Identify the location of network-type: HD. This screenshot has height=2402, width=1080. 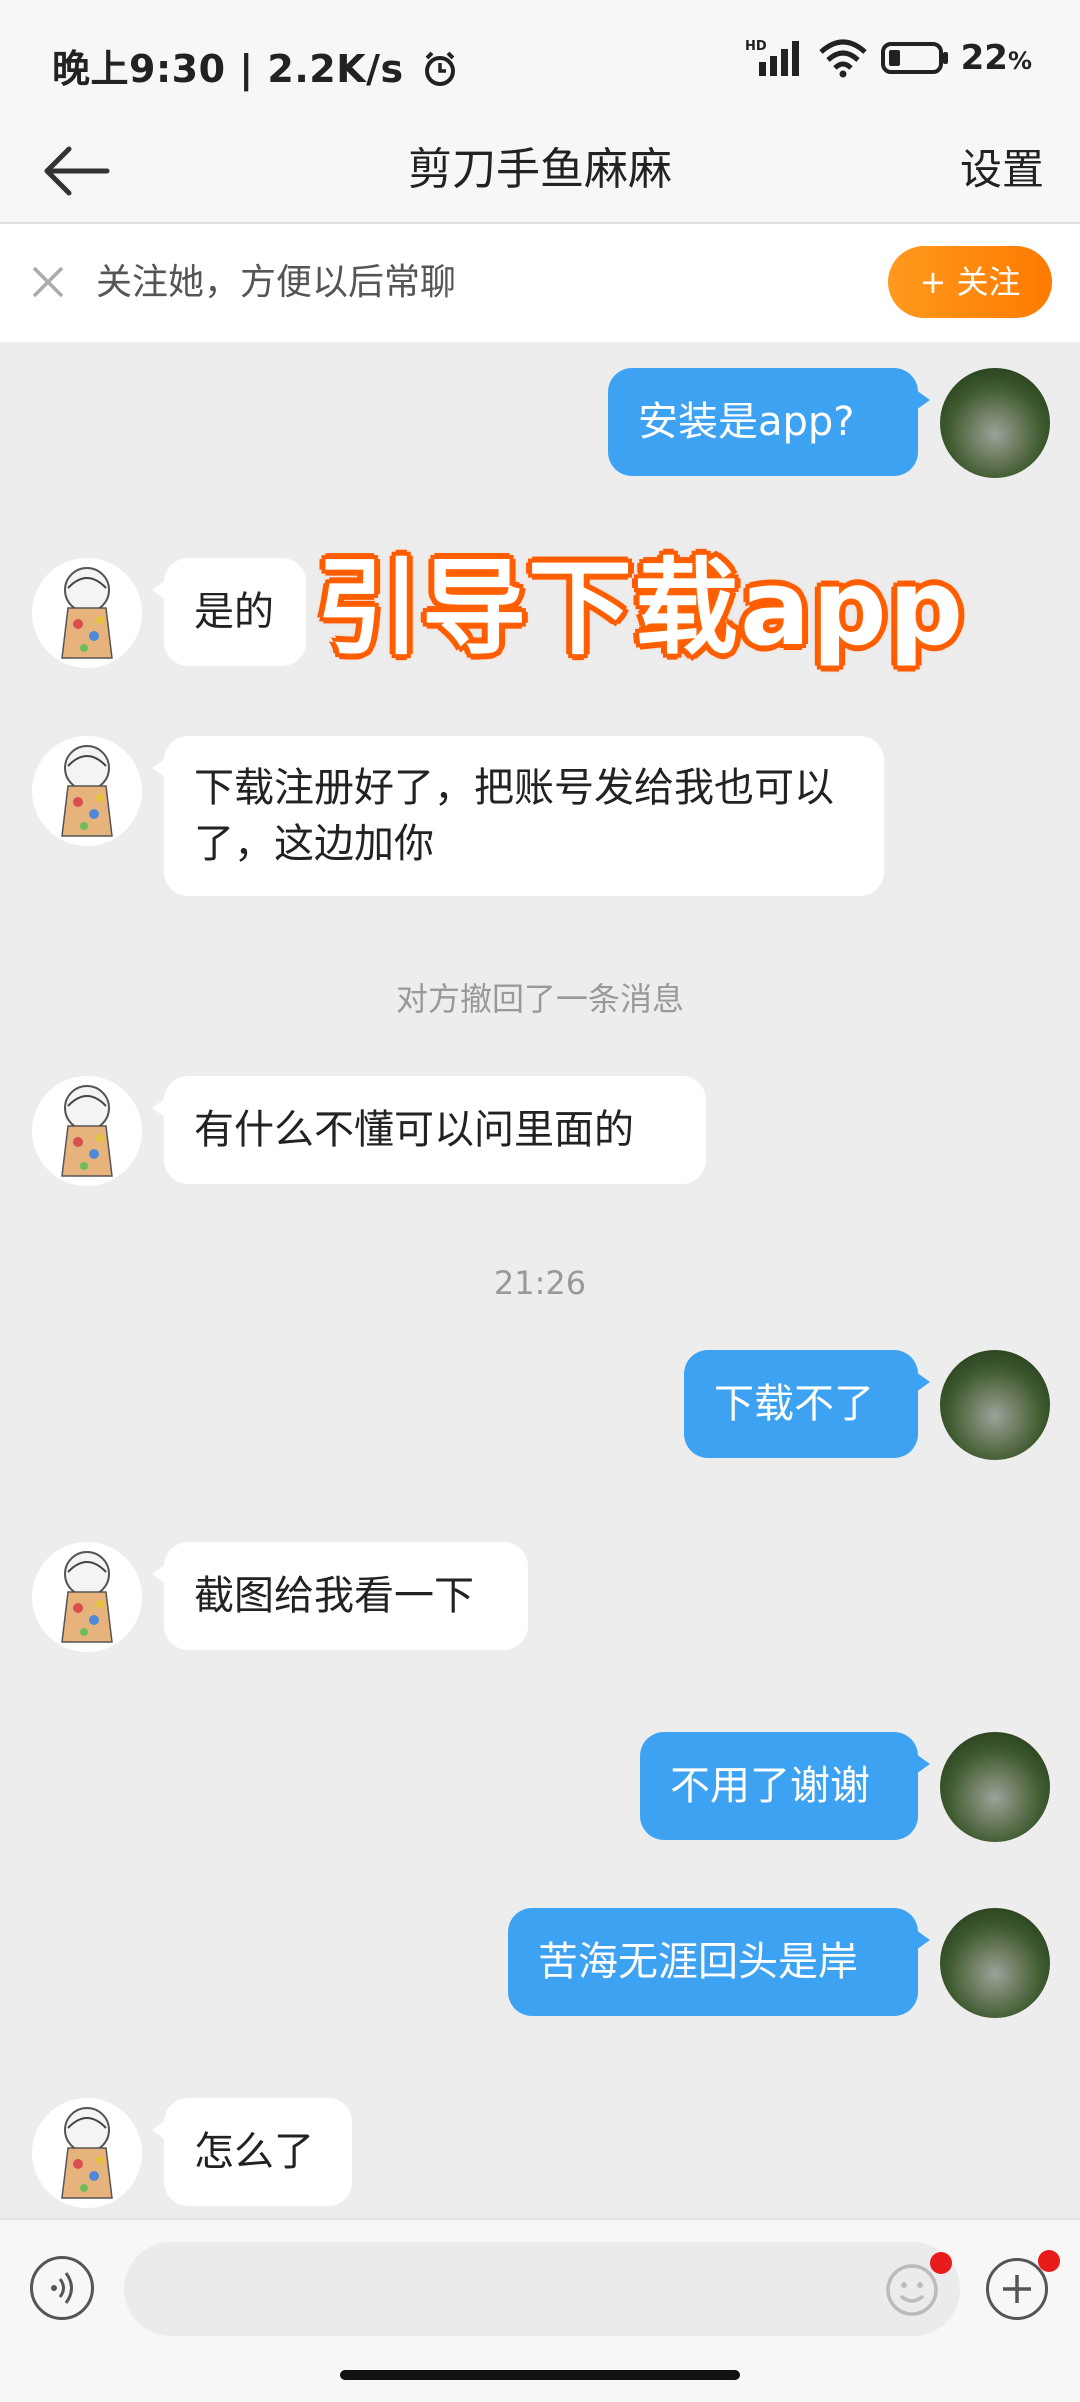
(756, 46).